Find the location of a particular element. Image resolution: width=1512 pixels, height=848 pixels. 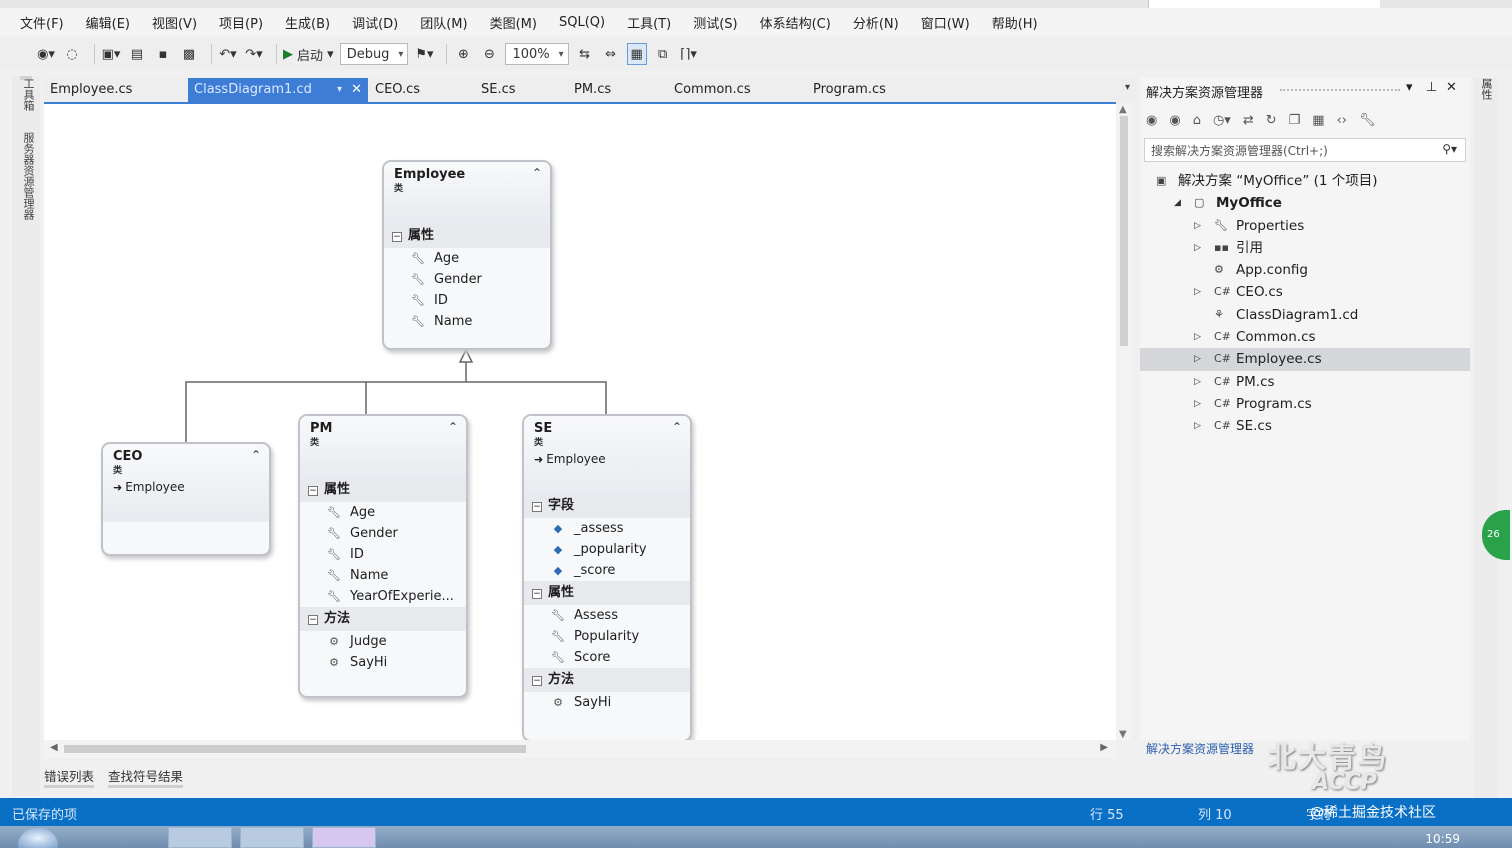

forward-icon: ◌ is located at coordinates (72, 54).